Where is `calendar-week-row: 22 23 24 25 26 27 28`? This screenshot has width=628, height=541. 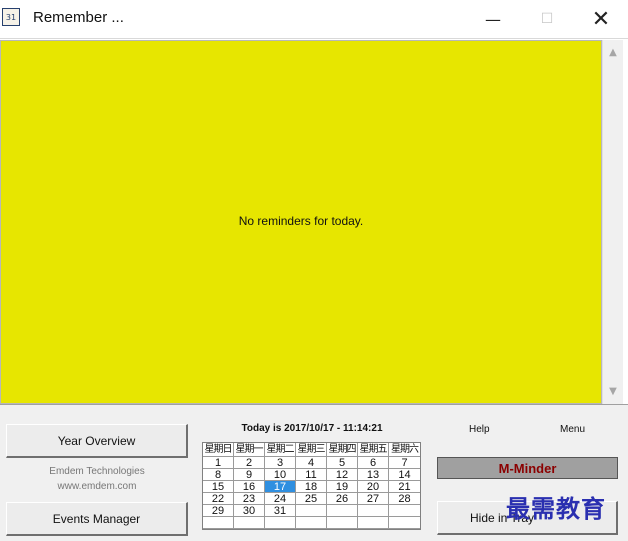
calendar-week-row: 22 23 24 25 26 27 28 is located at coordinates (311, 499).